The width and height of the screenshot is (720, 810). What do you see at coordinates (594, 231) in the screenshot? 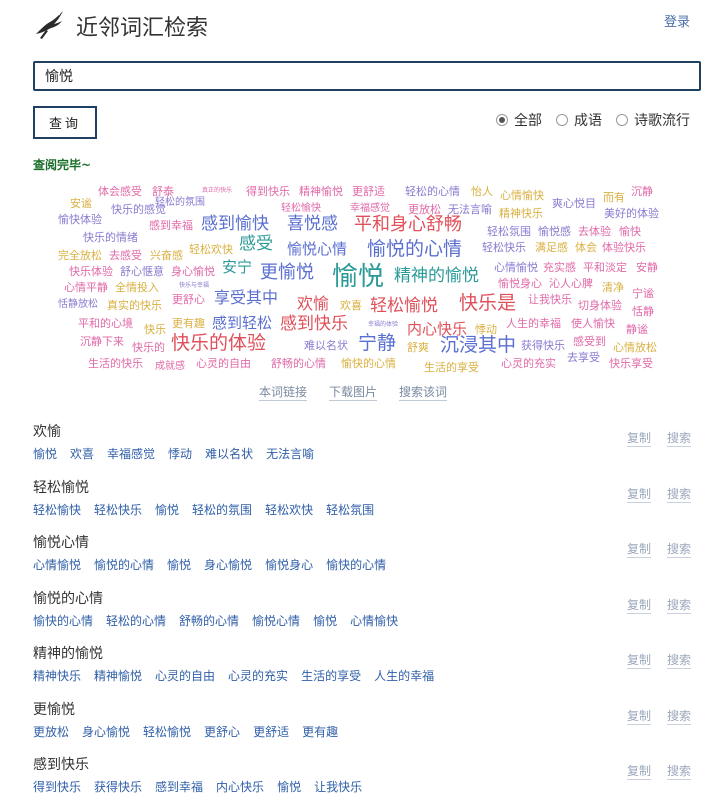
I see `cloud-word: 去体验` at bounding box center [594, 231].